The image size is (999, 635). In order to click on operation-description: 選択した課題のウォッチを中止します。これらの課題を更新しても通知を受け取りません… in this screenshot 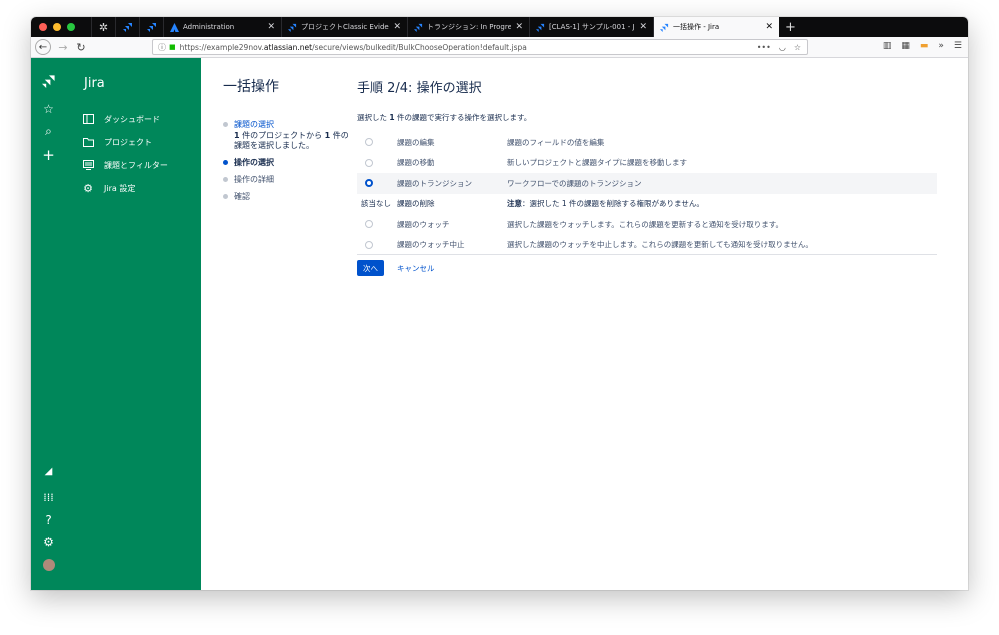, I will do `click(660, 245)`.